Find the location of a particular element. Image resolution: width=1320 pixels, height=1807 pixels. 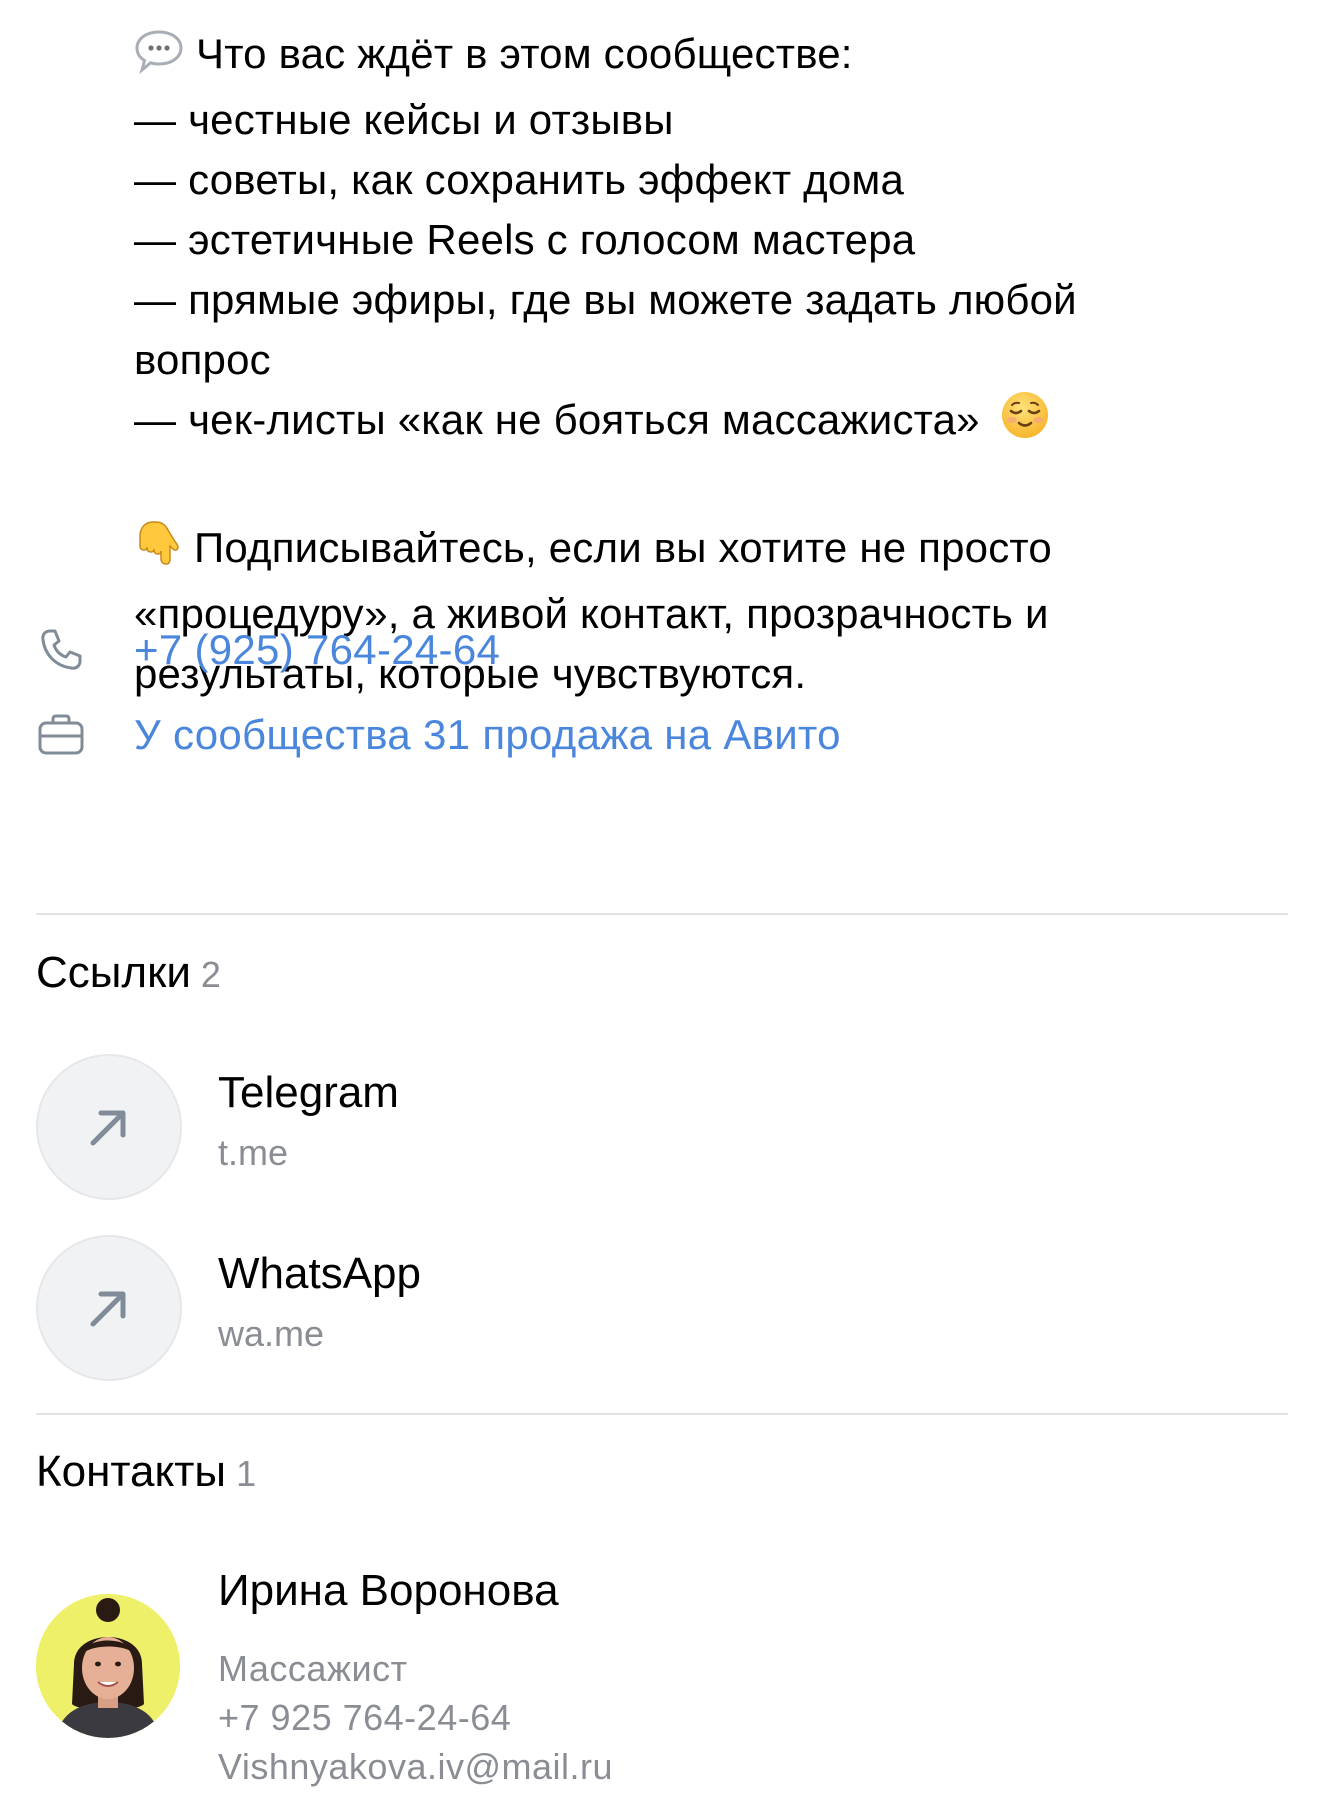

description-line: — советы, как сохранить эффект дома is located at coordinates (519, 179).